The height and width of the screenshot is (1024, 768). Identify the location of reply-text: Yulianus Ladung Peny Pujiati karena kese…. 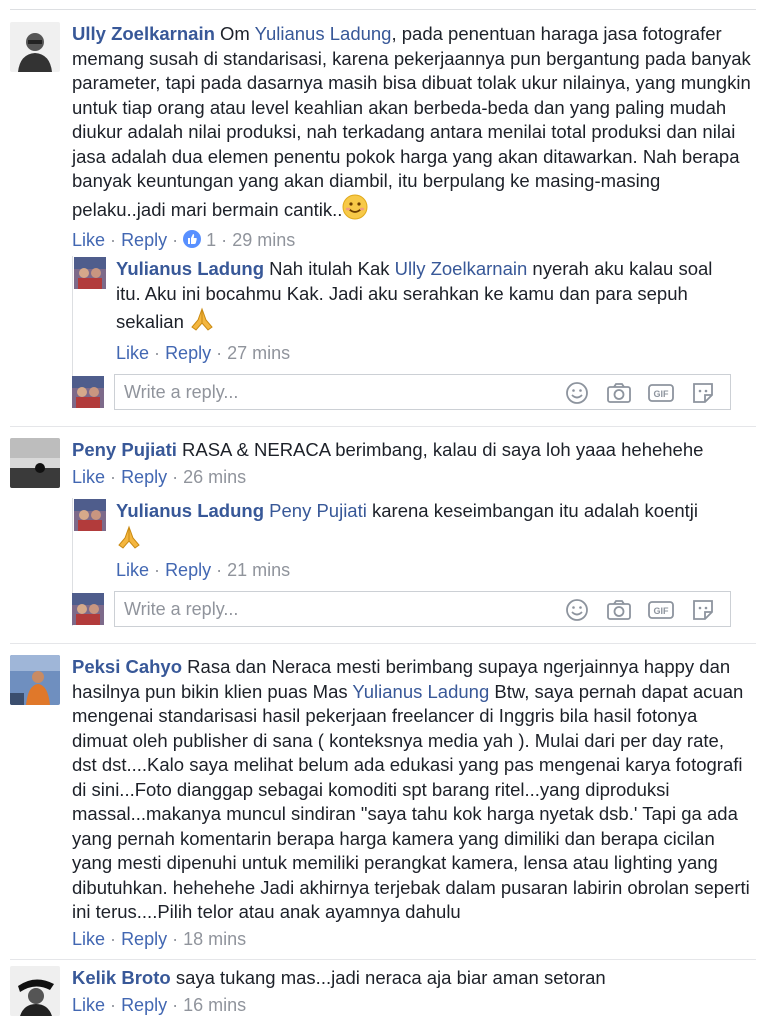
(426, 527).